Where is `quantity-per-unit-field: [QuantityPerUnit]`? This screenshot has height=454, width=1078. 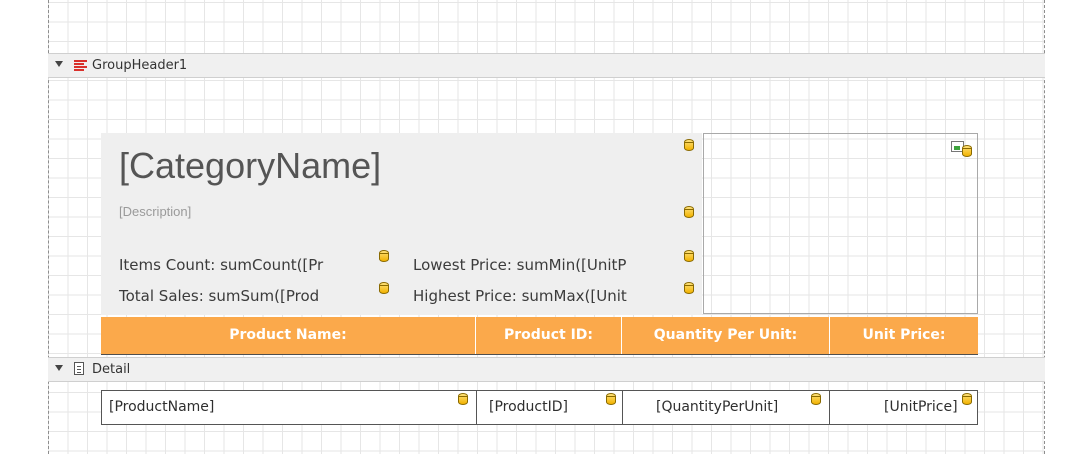
quantity-per-unit-field: [QuantityPerUnit] is located at coordinates (717, 407).